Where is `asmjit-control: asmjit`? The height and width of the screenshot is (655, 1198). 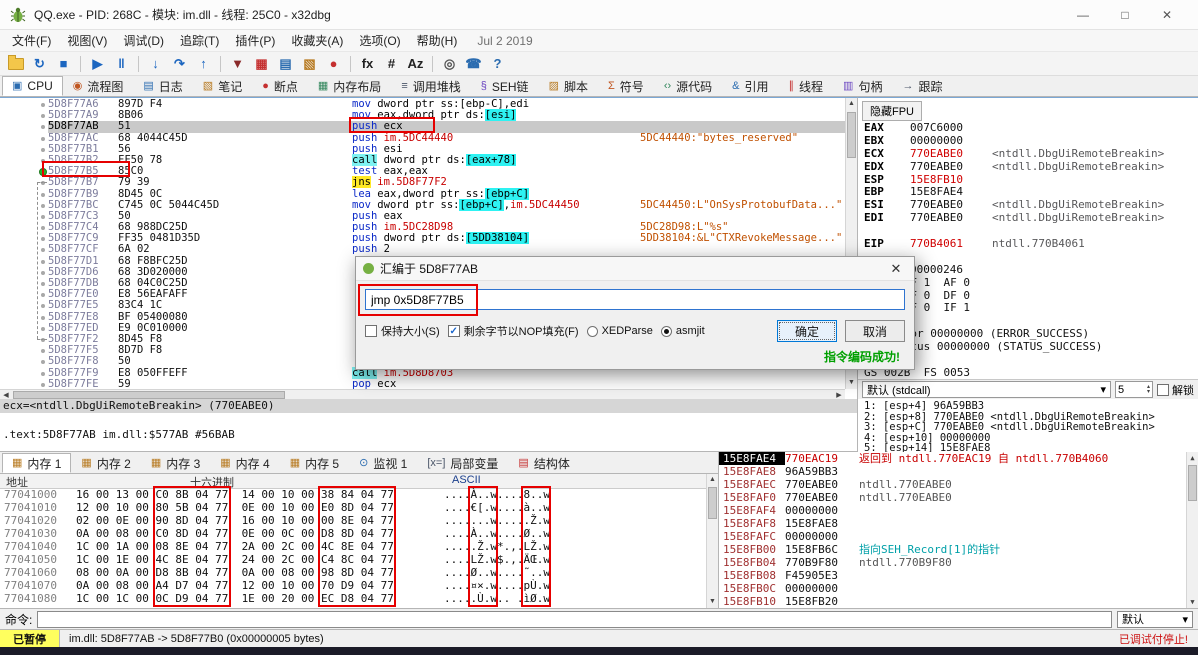
asmjit-control: asmjit is located at coordinates (682, 331).